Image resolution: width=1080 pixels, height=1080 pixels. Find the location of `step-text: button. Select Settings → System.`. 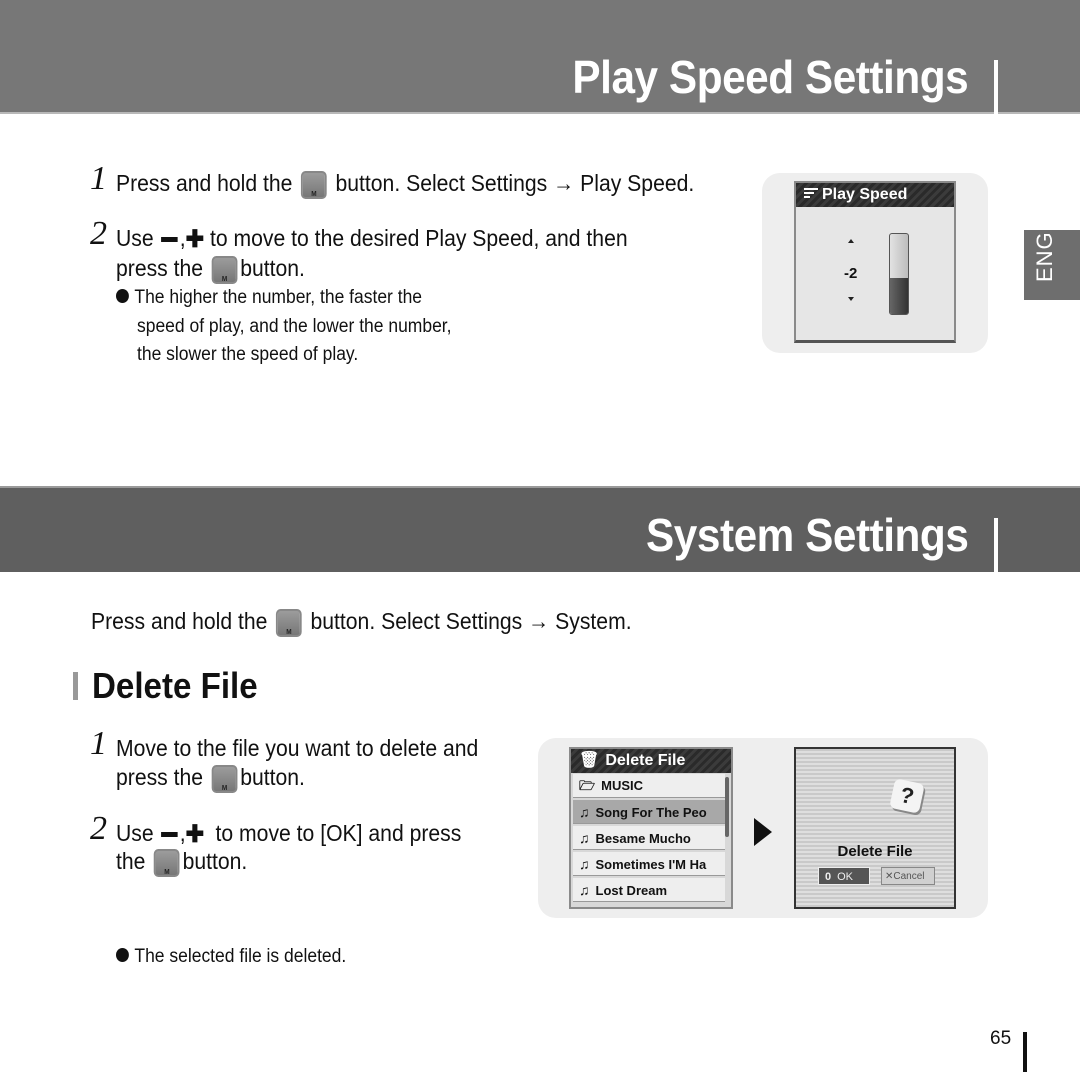

step-text: button. Select Settings → System. is located at coordinates (471, 621).